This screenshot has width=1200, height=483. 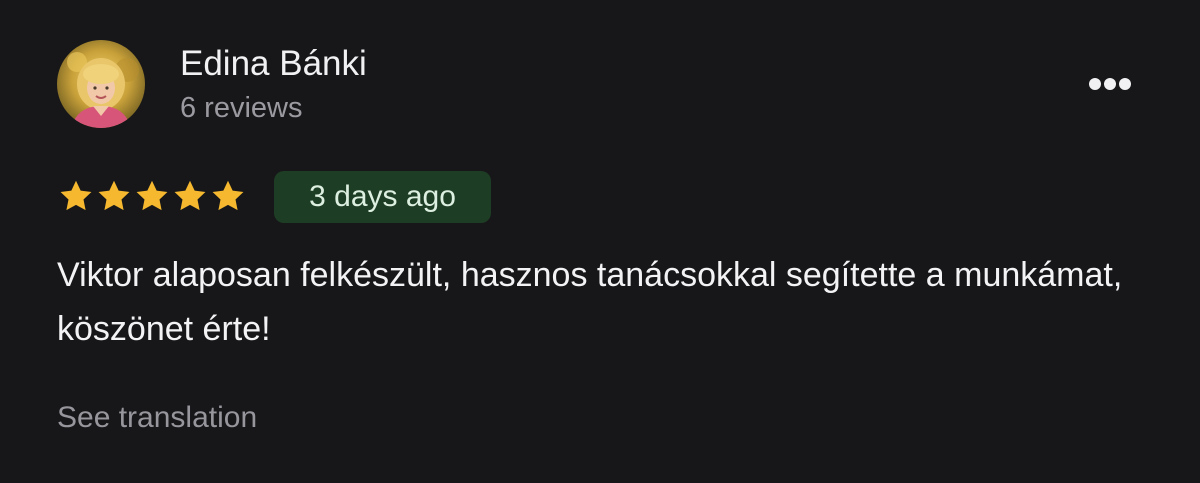 I want to click on avatar, so click(x=101, y=84).